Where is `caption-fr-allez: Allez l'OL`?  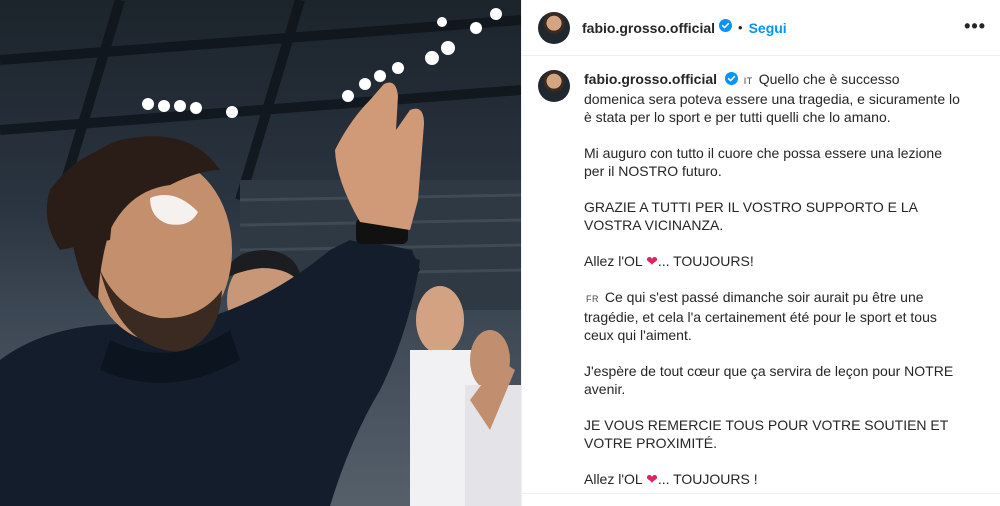 caption-fr-allez: Allez l'OL is located at coordinates (613, 479).